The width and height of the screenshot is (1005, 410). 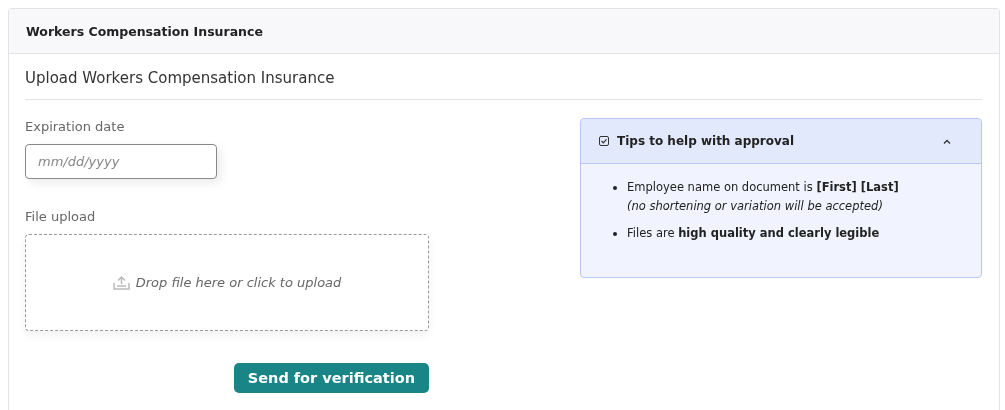 I want to click on field-label: File upload, so click(x=61, y=216).